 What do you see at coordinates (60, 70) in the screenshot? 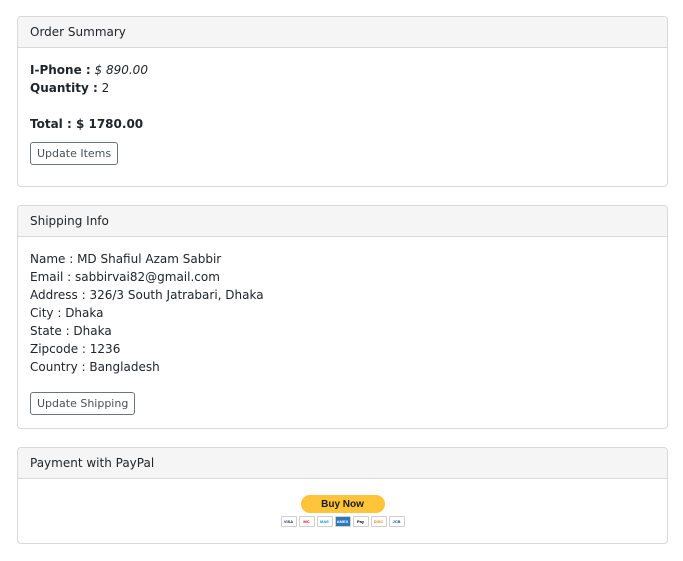
I see `product-label: I-Phone :` at bounding box center [60, 70].